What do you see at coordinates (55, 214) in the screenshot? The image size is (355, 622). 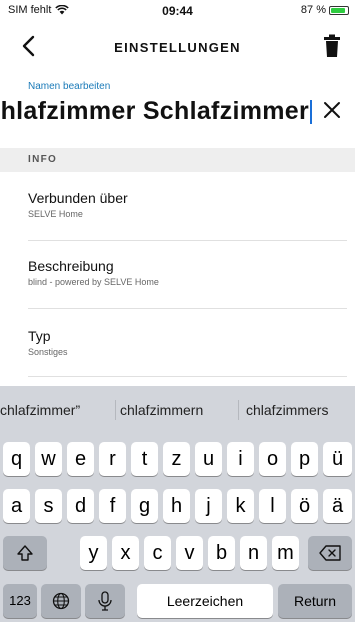 I see `info-item-value: SELVE Home` at bounding box center [55, 214].